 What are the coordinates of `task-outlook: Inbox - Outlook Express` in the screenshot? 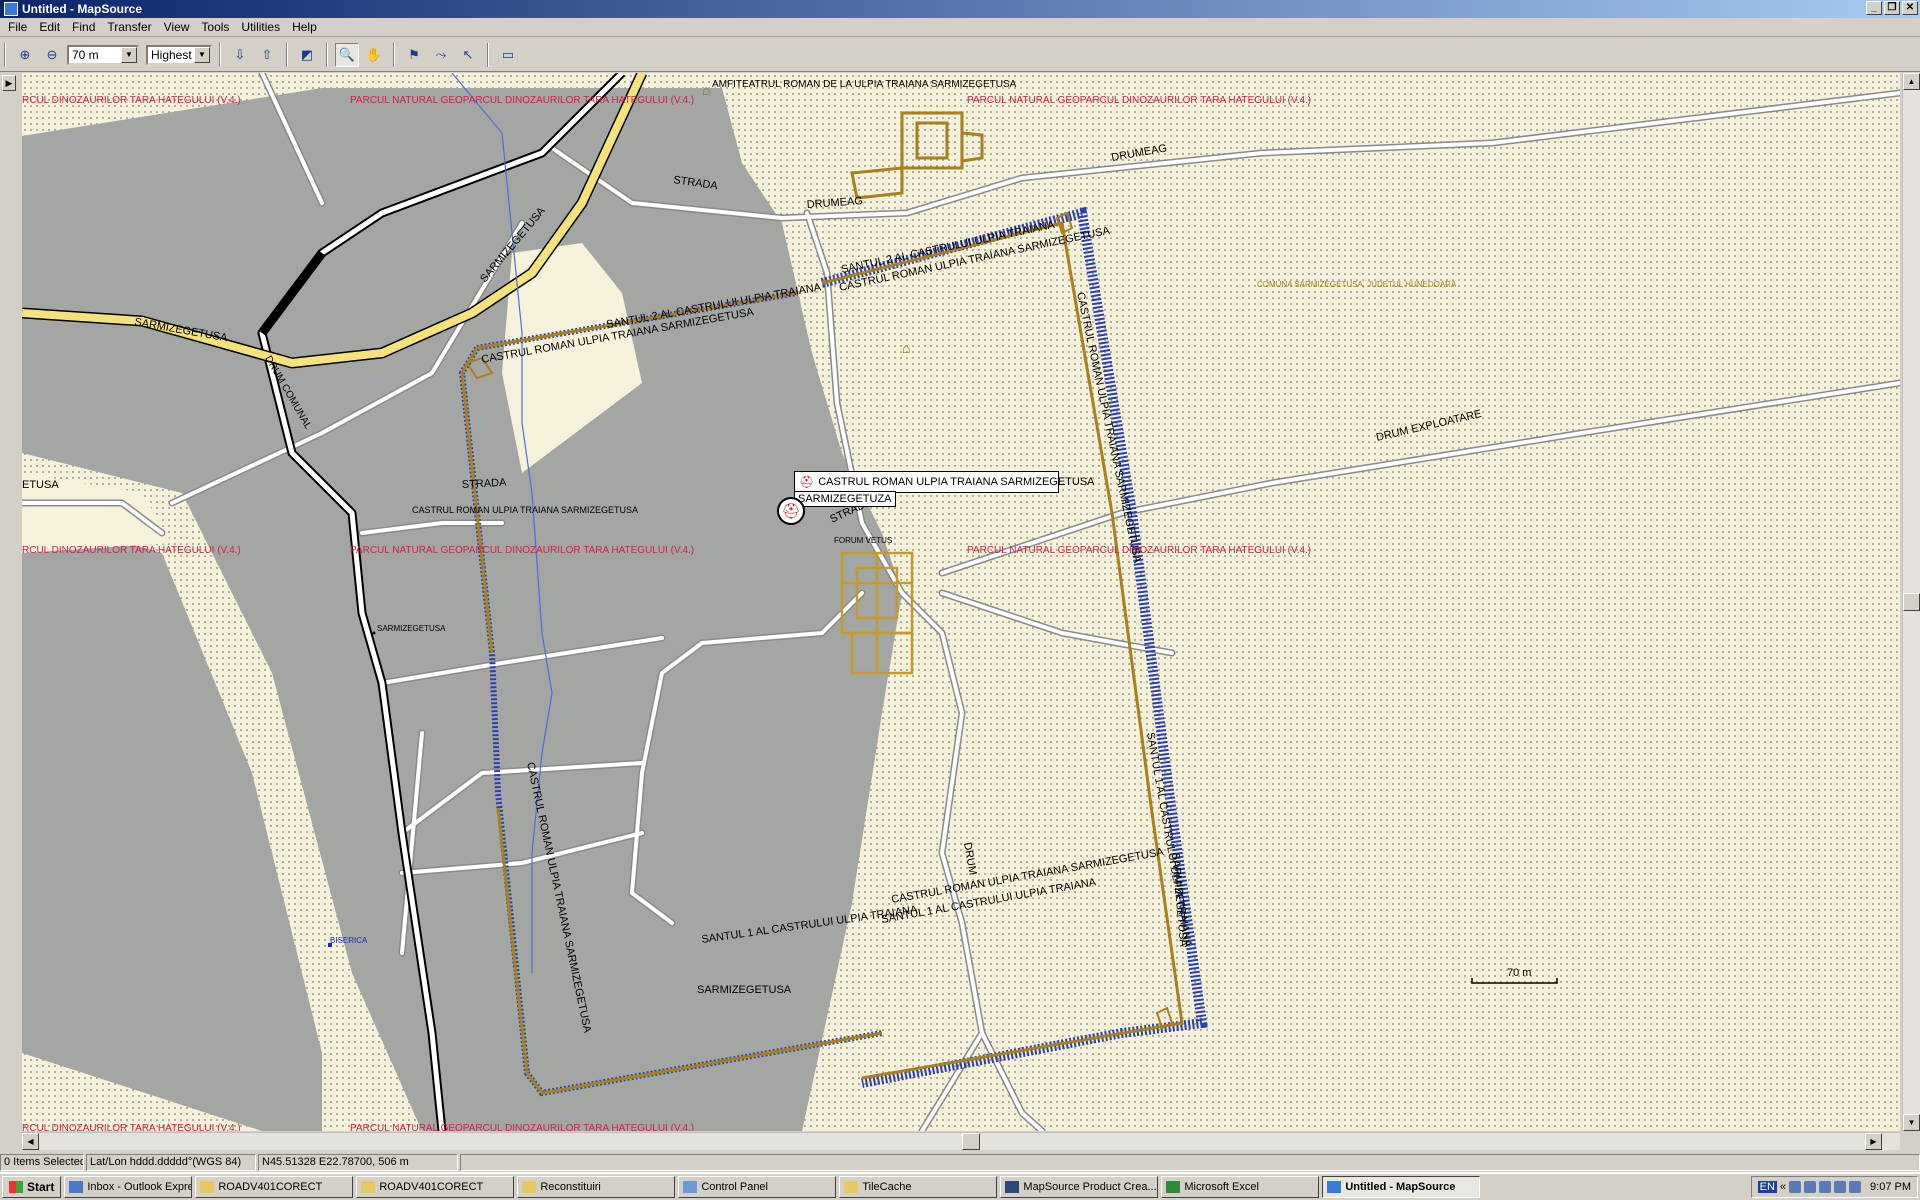 It's located at (128, 1187).